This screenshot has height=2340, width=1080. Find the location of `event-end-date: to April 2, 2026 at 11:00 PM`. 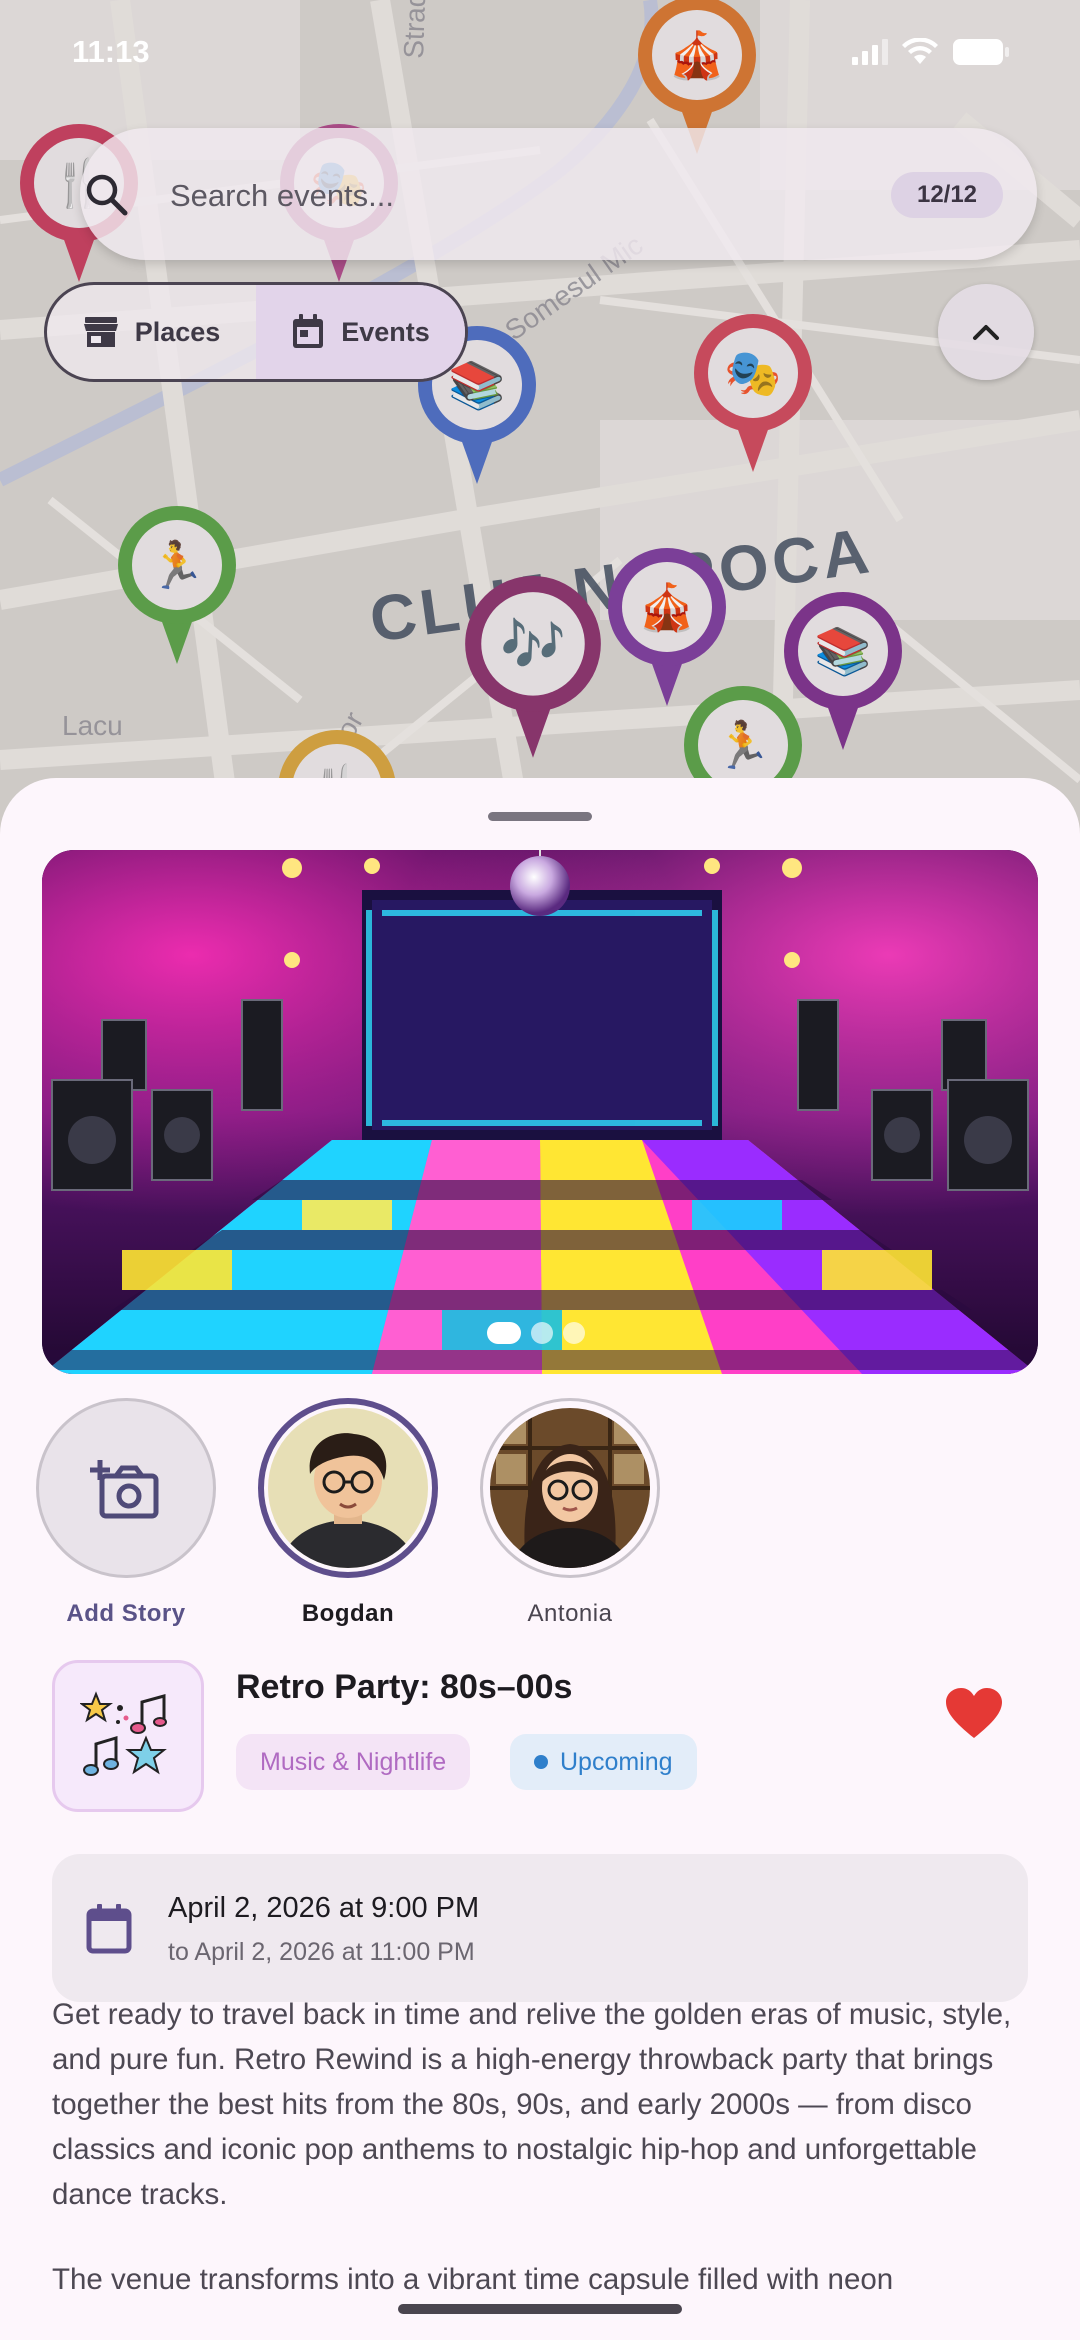

event-end-date: to April 2, 2026 at 11:00 PM is located at coordinates (321, 1952).